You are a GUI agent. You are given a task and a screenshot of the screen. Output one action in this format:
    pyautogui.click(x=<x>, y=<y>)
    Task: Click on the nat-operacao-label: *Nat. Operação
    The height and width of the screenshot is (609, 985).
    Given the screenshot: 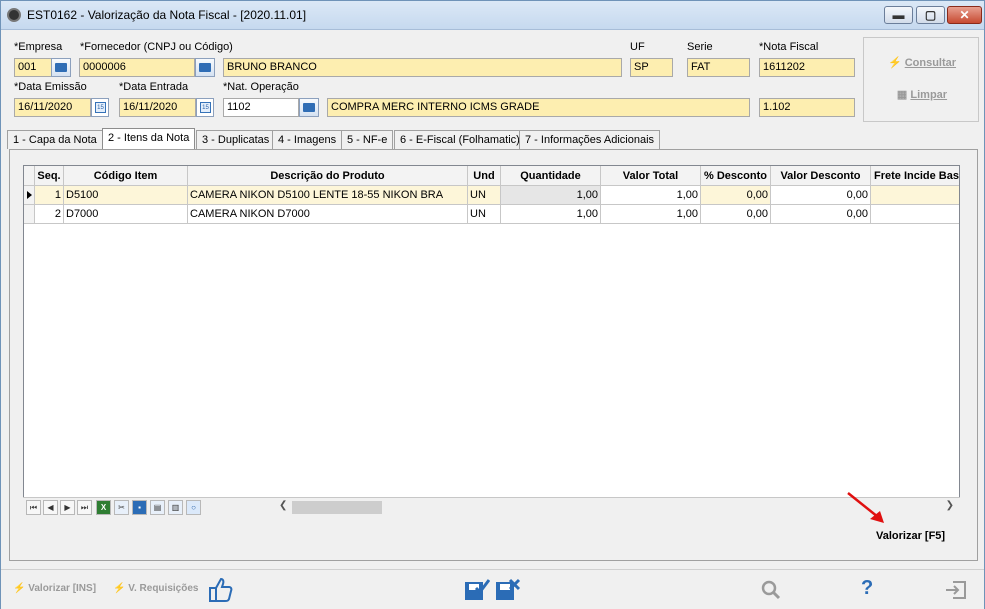 What is the action you would take?
    pyautogui.click(x=261, y=87)
    